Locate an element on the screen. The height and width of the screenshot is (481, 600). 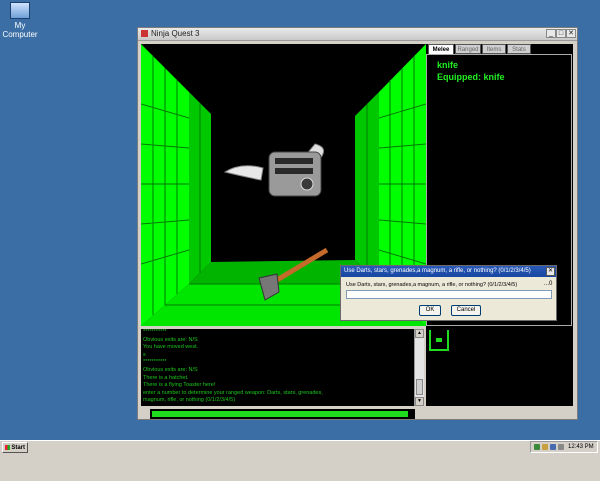
health-bar-track is located at coordinates (282, 414).